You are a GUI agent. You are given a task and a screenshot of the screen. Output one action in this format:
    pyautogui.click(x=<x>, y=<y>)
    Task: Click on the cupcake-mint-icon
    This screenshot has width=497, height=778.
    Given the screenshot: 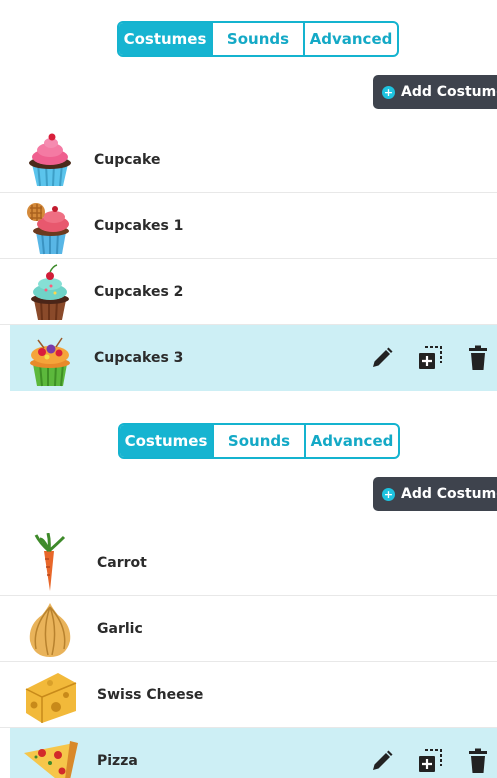 What is the action you would take?
    pyautogui.click(x=50, y=291)
    